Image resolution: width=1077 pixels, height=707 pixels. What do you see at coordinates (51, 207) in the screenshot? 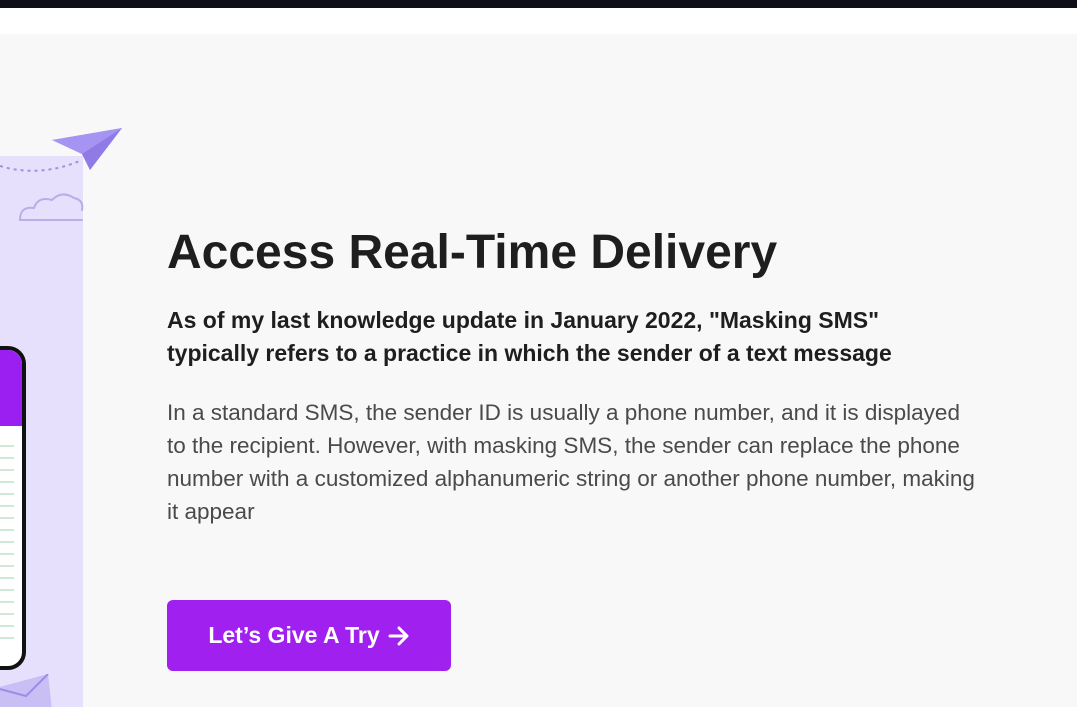
I see `cloud-icon` at bounding box center [51, 207].